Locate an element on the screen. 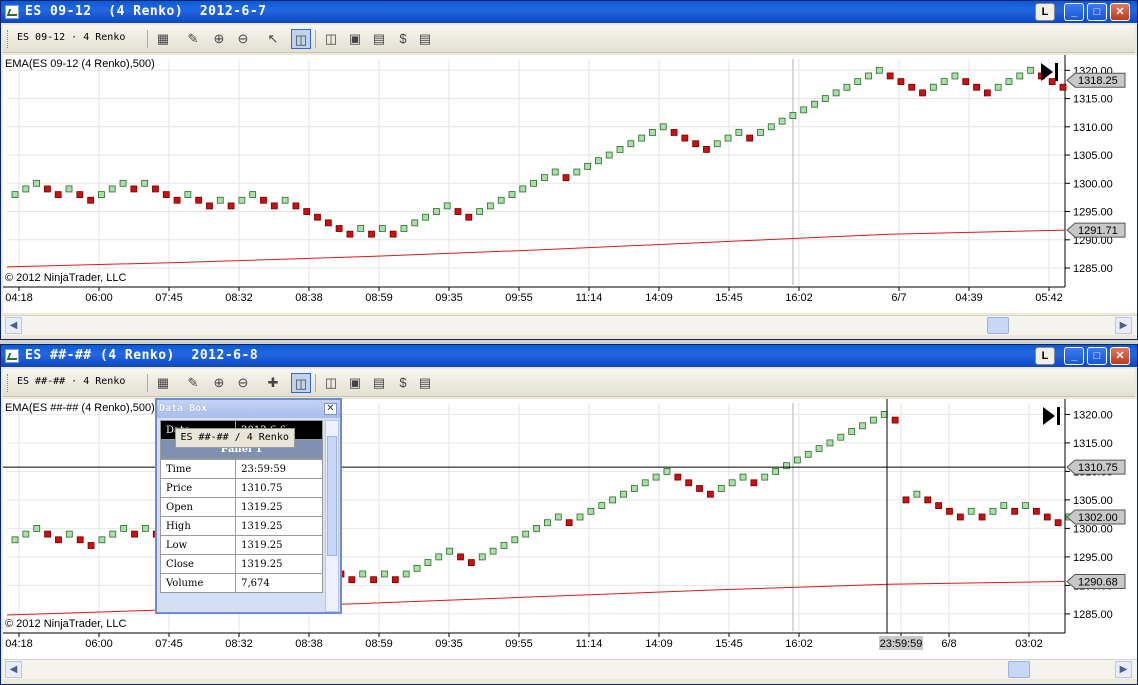 The width and height of the screenshot is (1138, 685). x-tick-label: 15:45 is located at coordinates (729, 298).